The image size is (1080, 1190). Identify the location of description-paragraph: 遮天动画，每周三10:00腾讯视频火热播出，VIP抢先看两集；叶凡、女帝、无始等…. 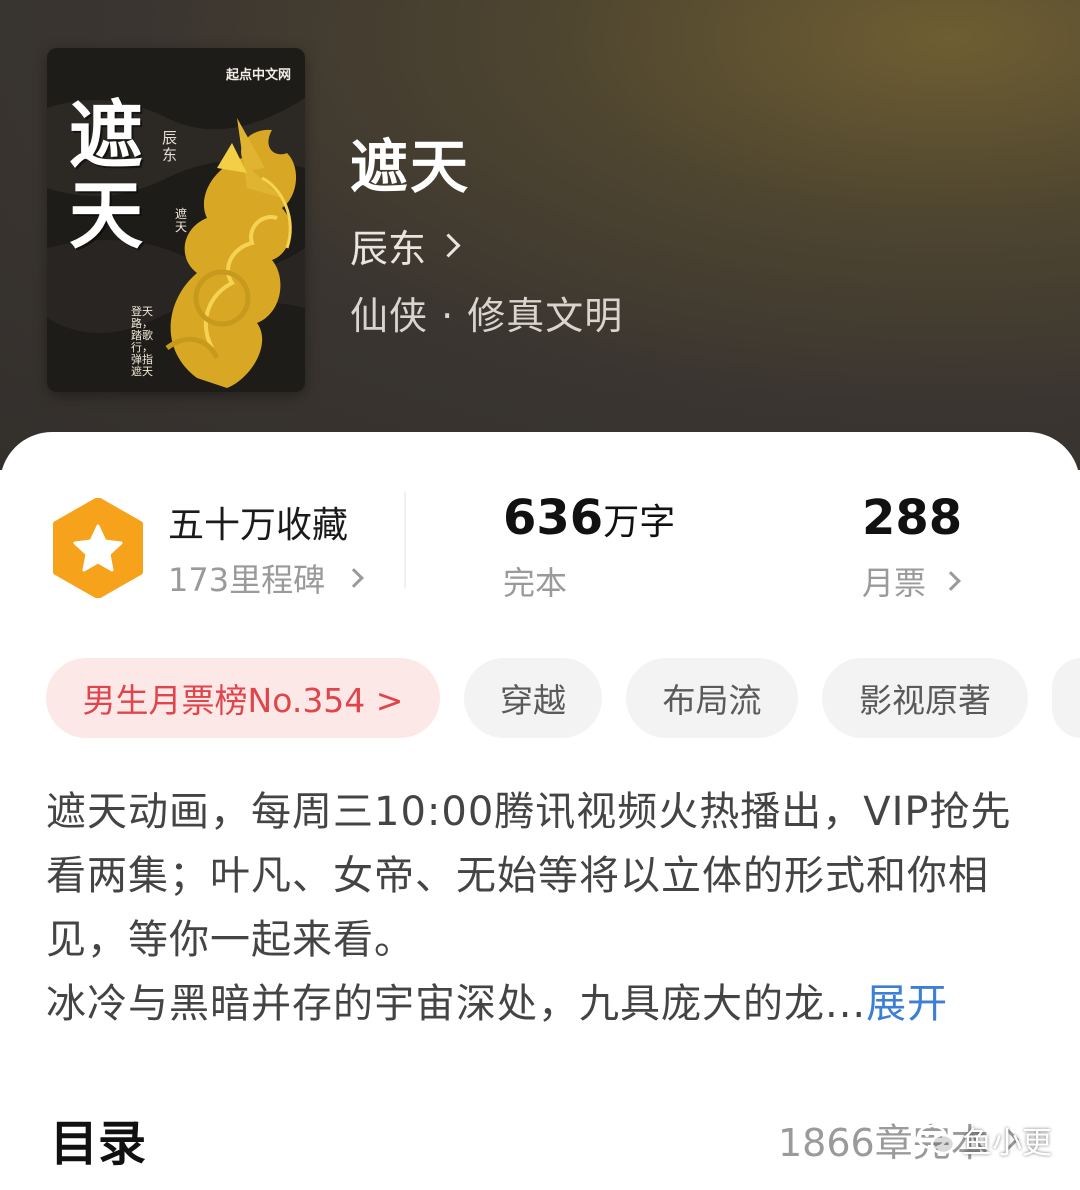
(529, 876).